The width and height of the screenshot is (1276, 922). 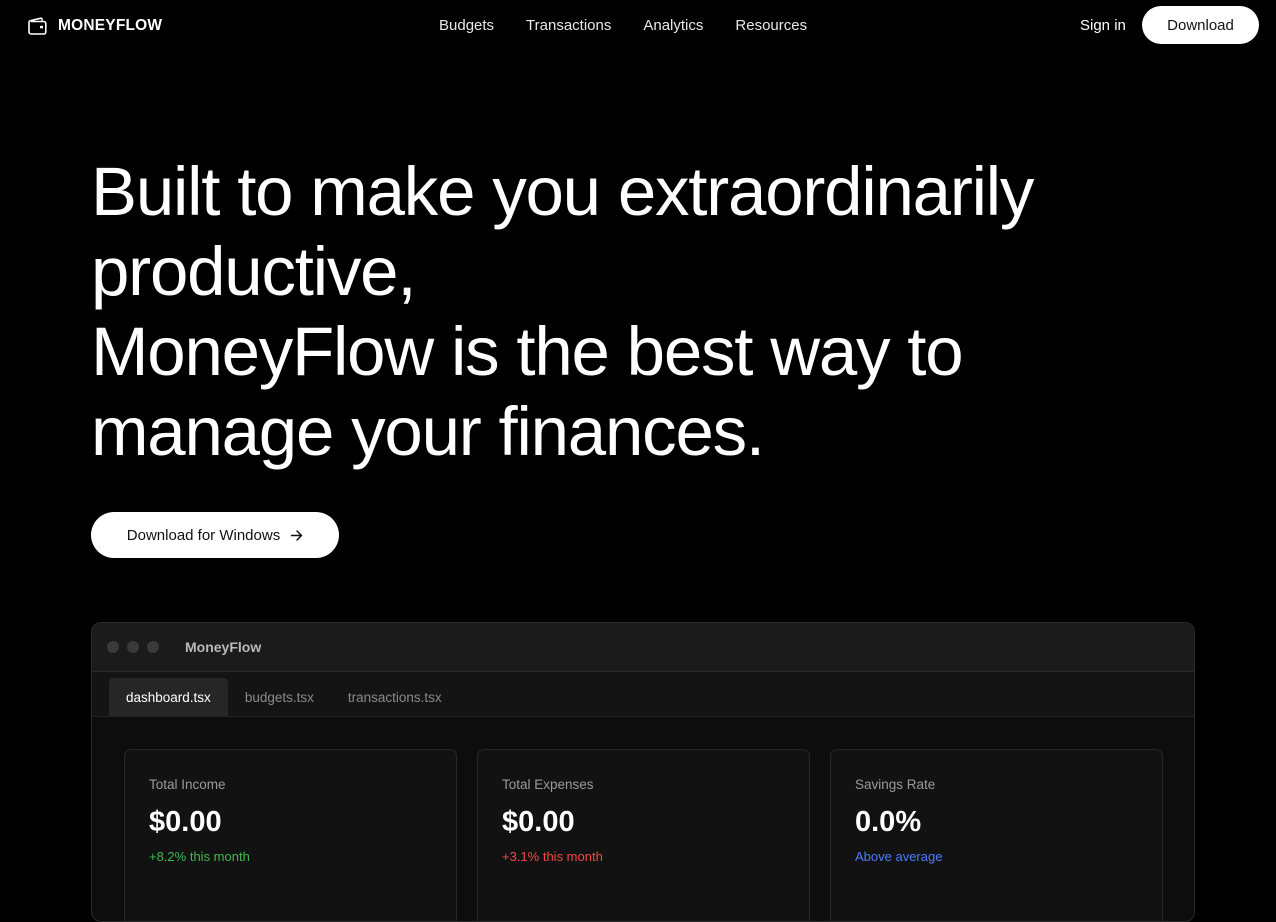 I want to click on hero-line-2: productive,, so click(x=254, y=271).